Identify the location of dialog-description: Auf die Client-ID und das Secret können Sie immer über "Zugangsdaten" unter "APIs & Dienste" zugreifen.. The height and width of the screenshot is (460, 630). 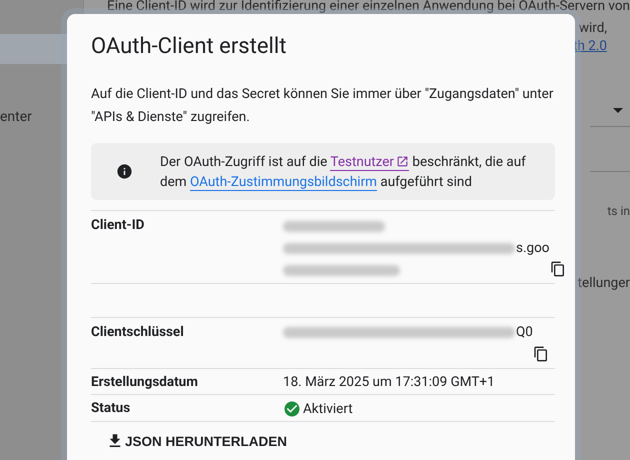
(322, 106).